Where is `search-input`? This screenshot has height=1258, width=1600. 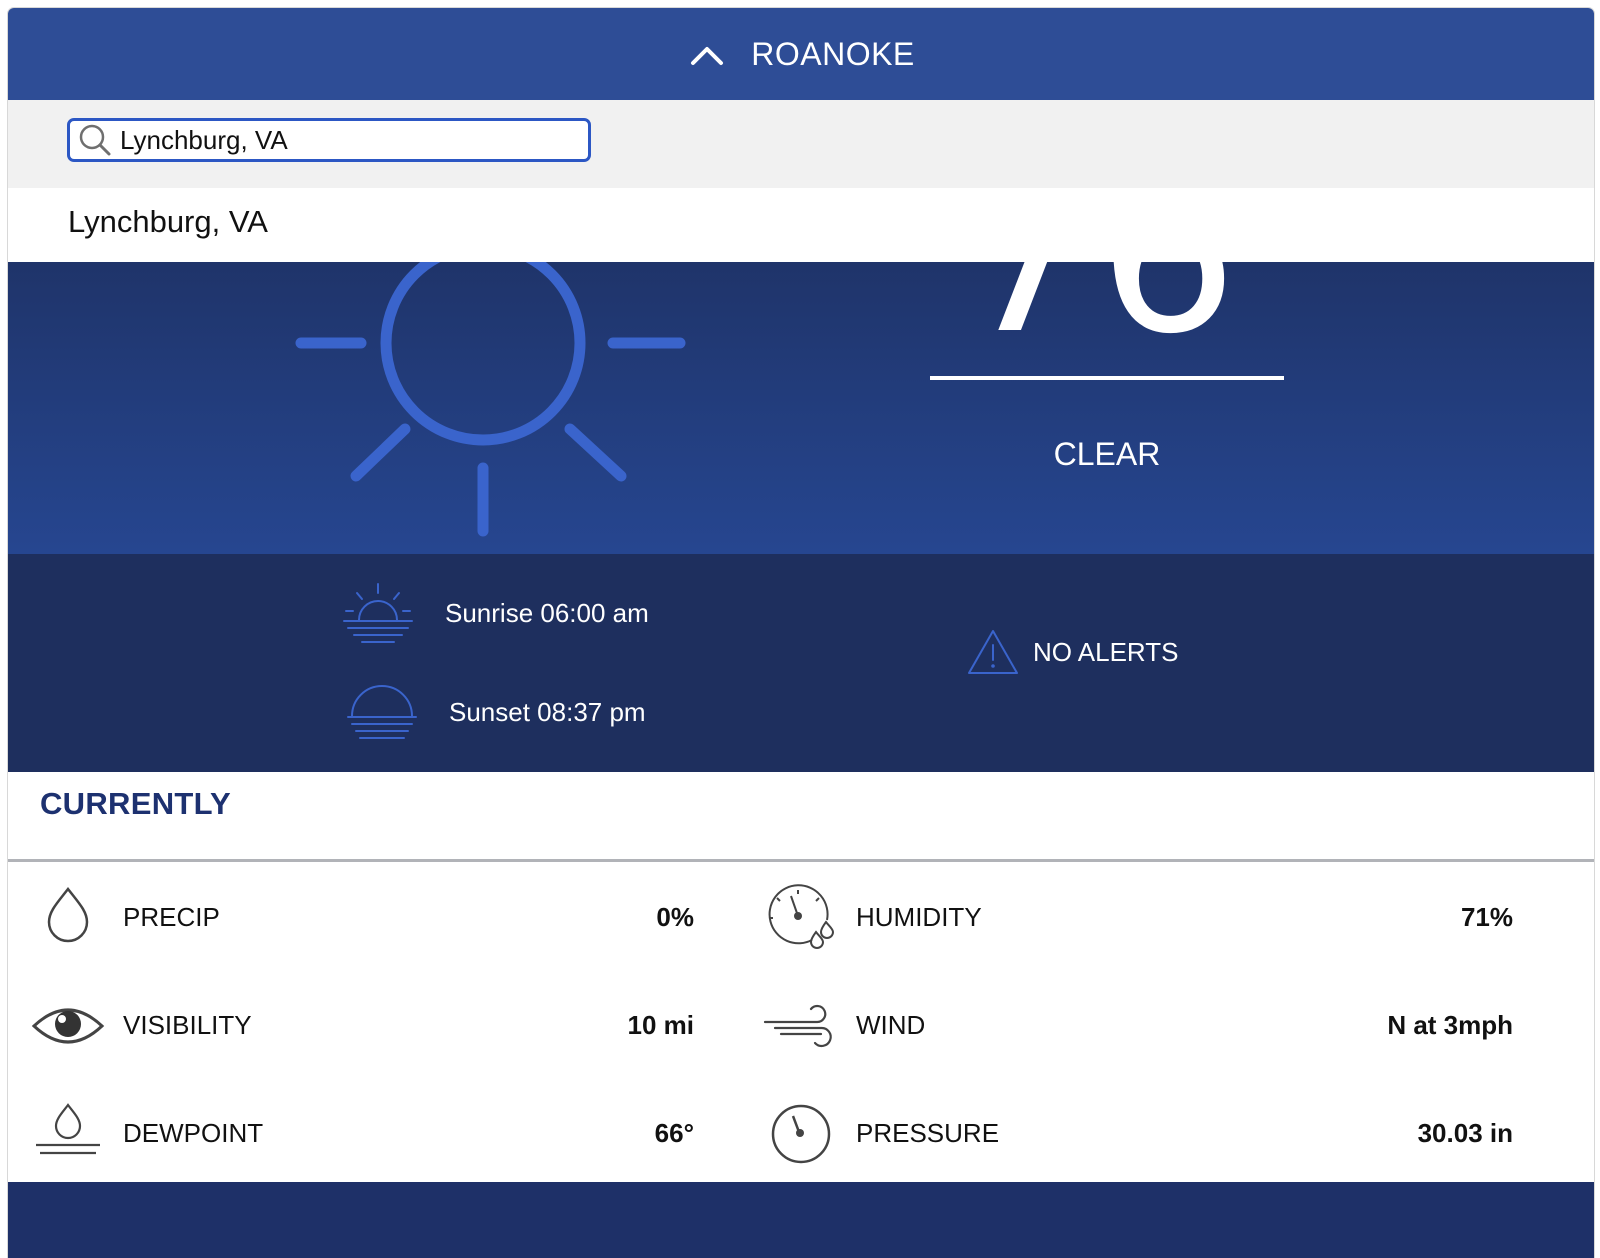 search-input is located at coordinates (350, 140).